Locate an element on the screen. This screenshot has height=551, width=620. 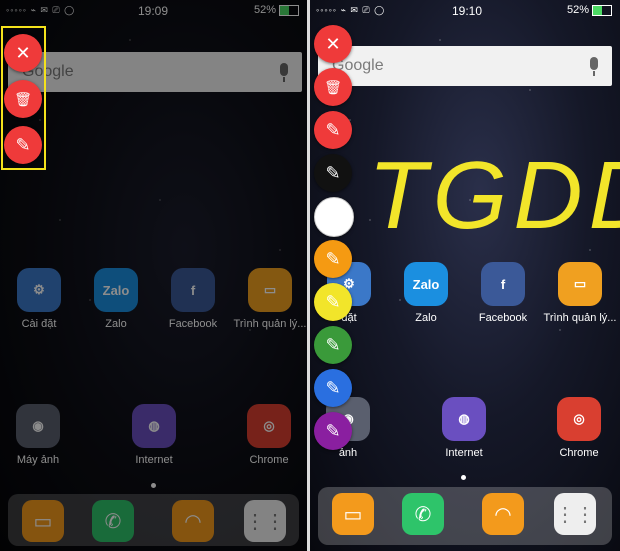
phone-icon: ✆ is located at coordinates (423, 514).